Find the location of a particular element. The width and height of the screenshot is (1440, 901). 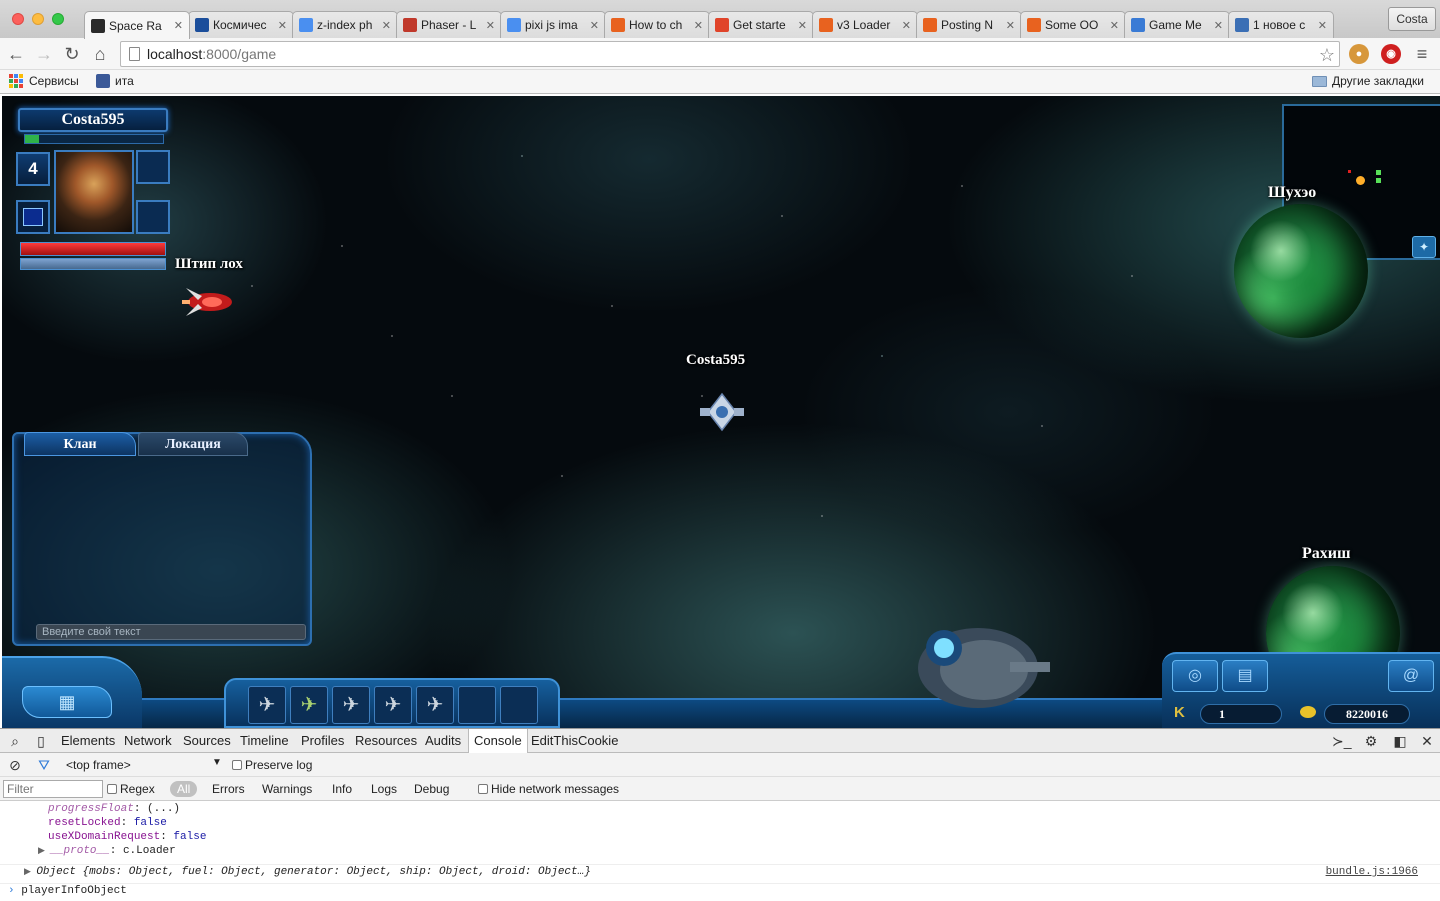

browser-tab: Some OO ✕ is located at coordinates (1073, 24).